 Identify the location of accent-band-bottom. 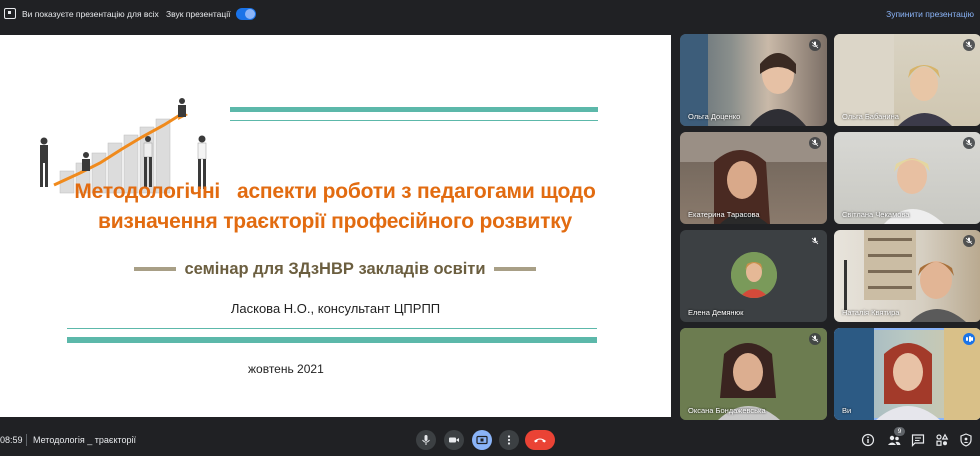
(332, 340).